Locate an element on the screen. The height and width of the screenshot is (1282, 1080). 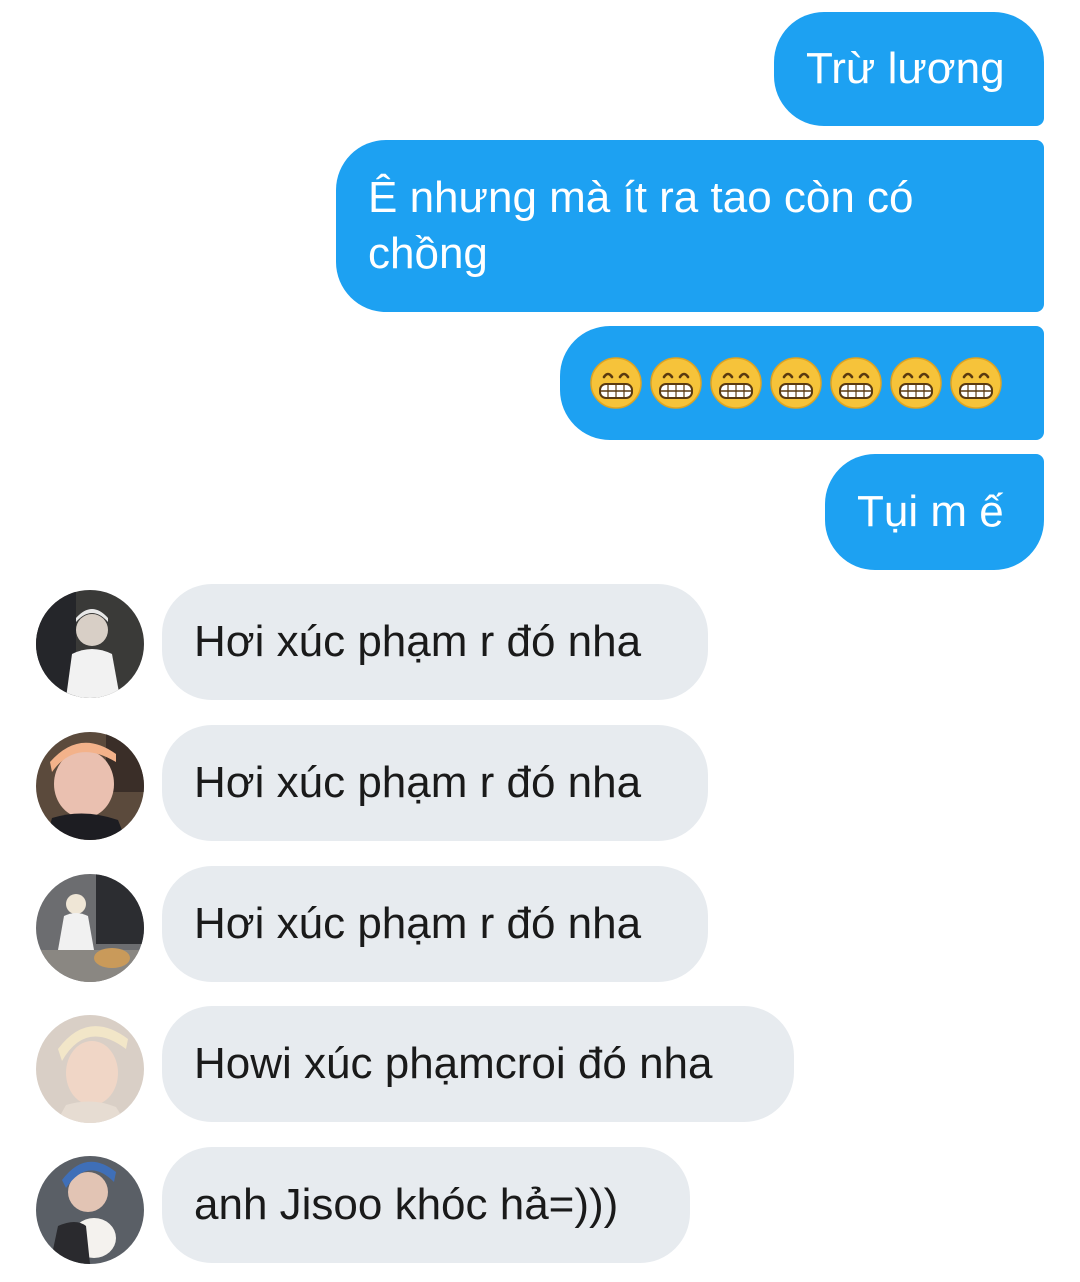
emoji-row is located at coordinates (796, 383).